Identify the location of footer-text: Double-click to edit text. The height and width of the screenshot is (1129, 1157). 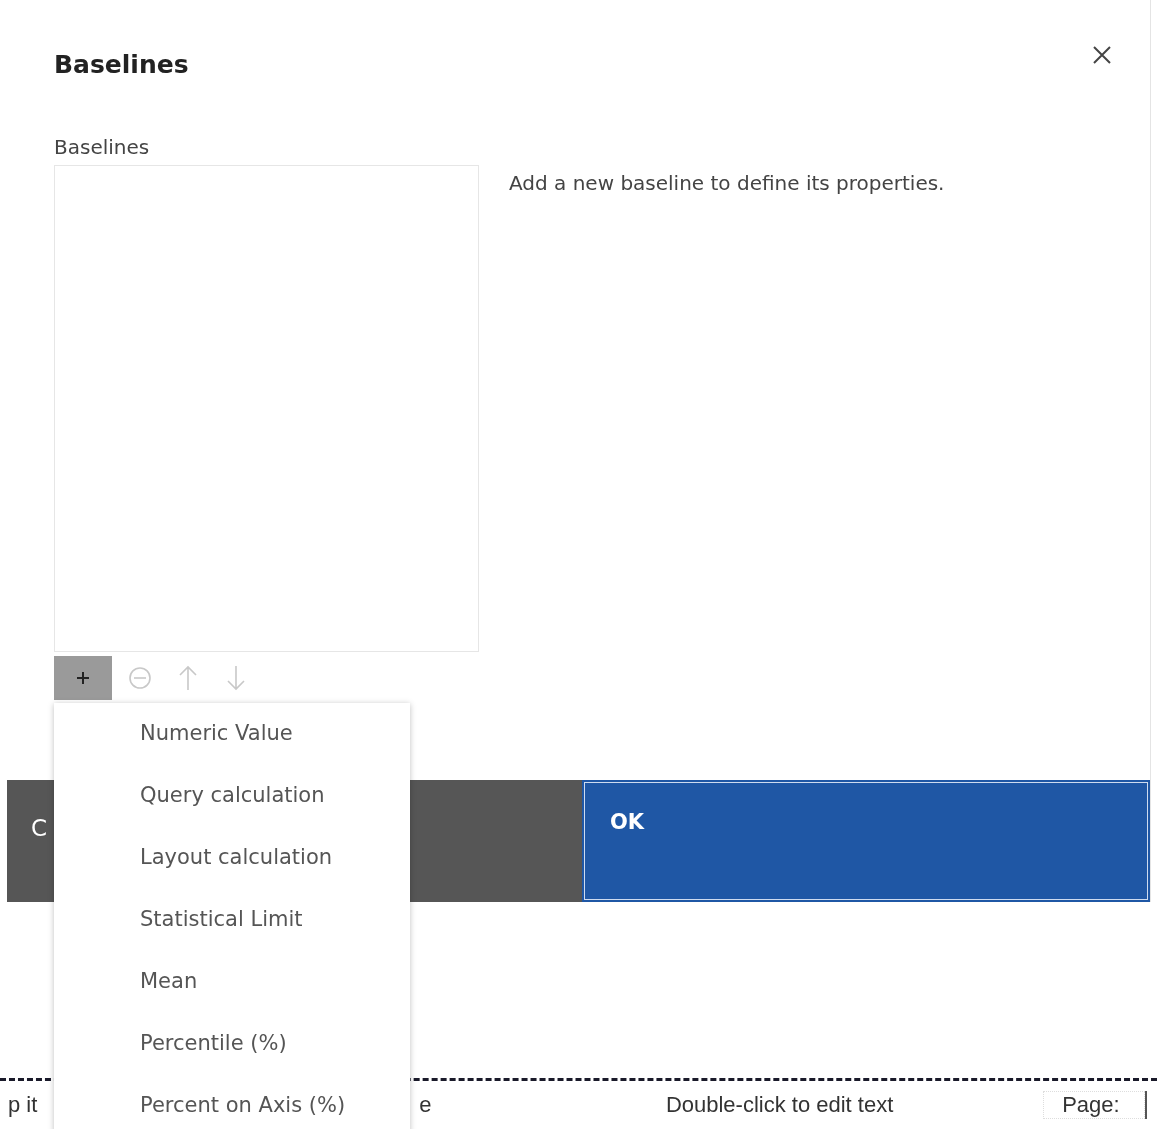
(779, 1105).